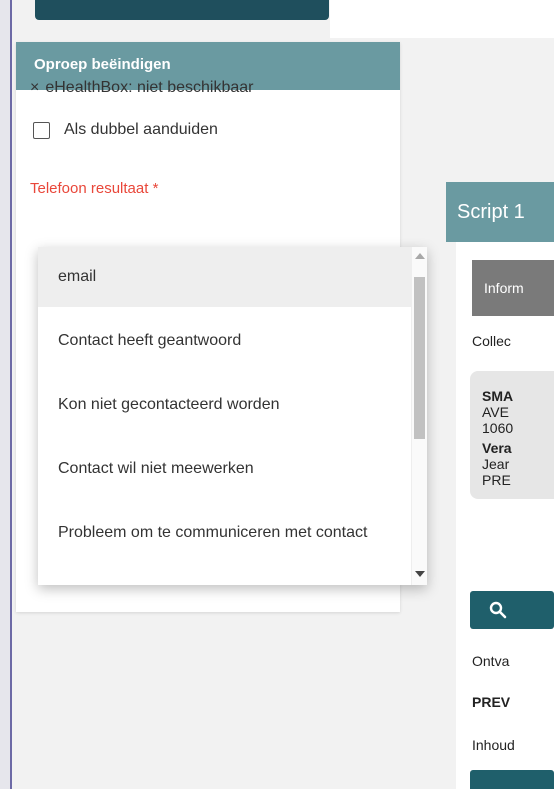  I want to click on duplicate-checkbox-row: Als dubbel aanduiden, so click(125, 130).